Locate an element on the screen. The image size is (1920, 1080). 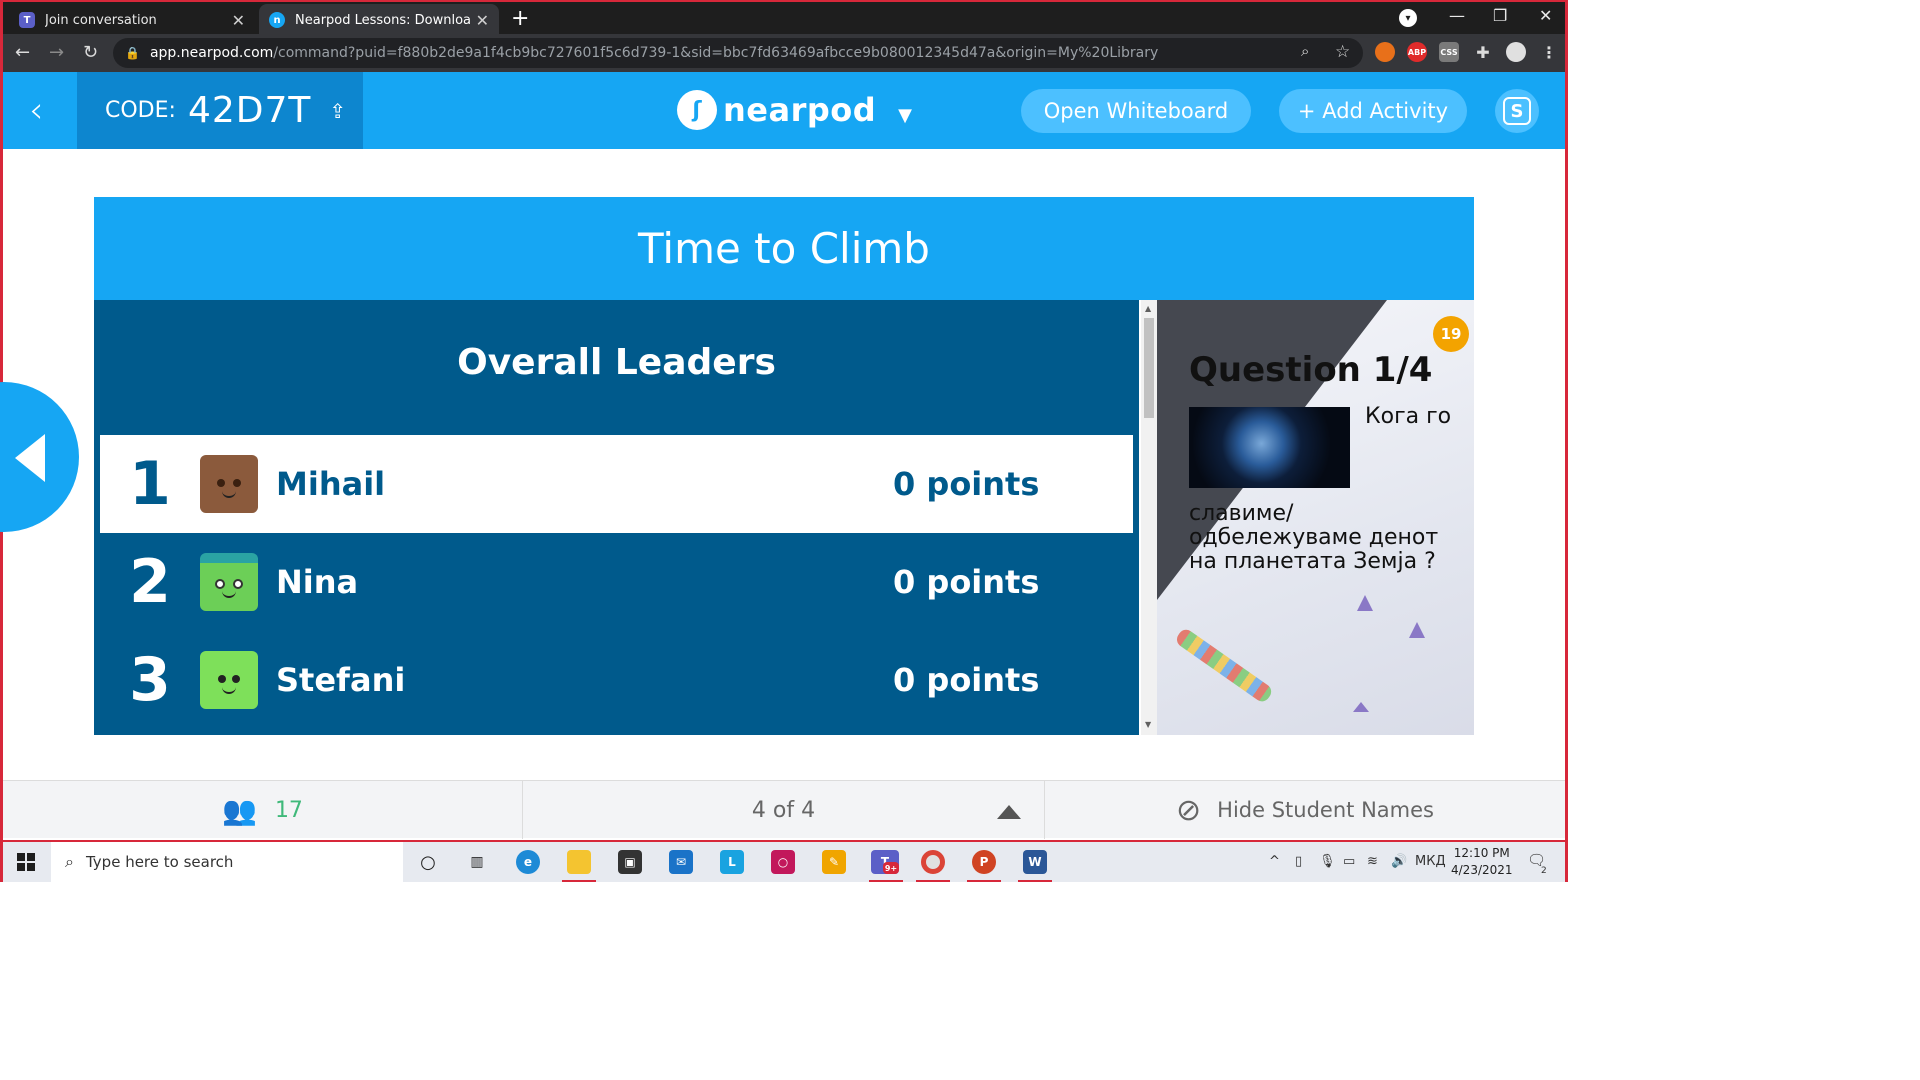
volume-icon: 🔊 is located at coordinates (1399, 861).